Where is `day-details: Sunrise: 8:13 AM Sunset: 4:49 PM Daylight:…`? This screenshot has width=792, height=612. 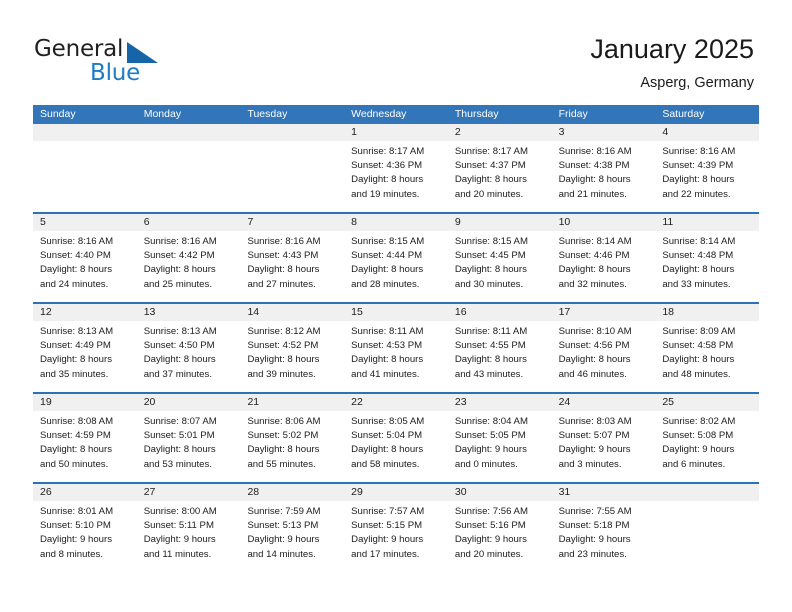
day-details: Sunrise: 8:13 AM Sunset: 4:49 PM Daylight:… is located at coordinates (85, 351).